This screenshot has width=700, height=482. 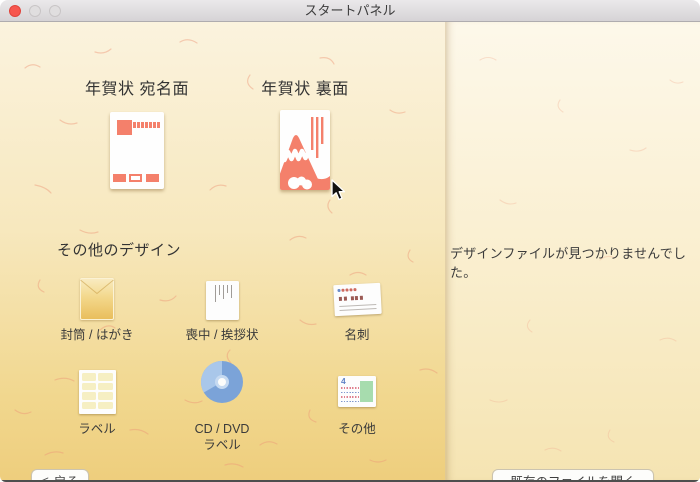 What do you see at coordinates (568, 263) in the screenshot?
I see `no-design-files-message: デザインファイルが見つかりませんでした。` at bounding box center [568, 263].